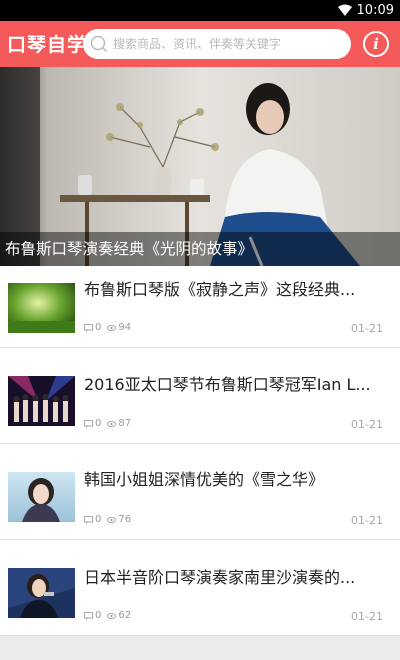  Describe the element at coordinates (125, 615) in the screenshot. I see `view-count: 62` at that location.